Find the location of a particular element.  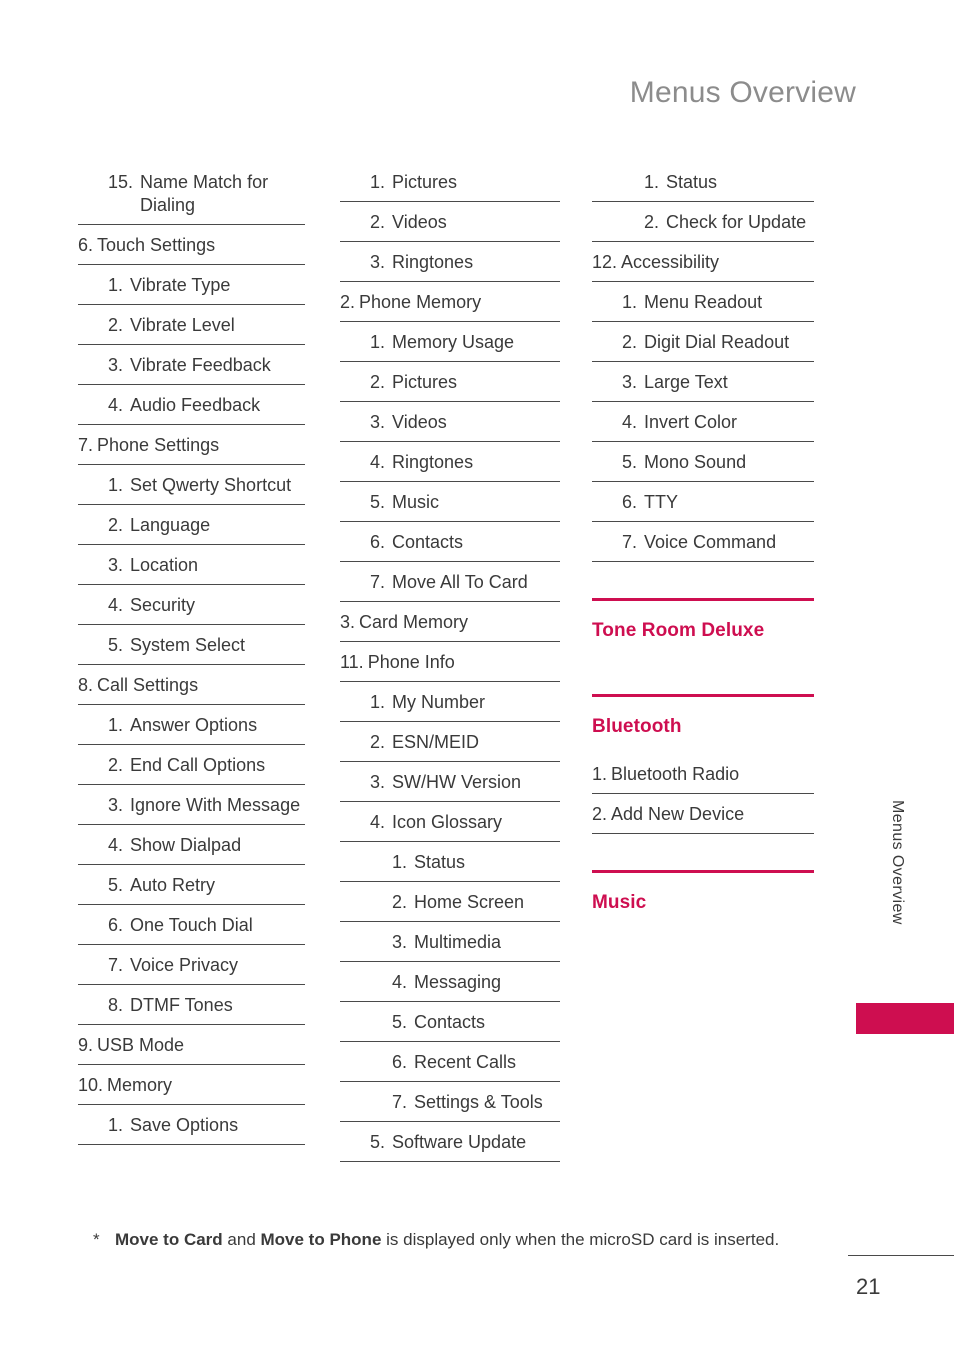

menu-row: 4. Security is located at coordinates (191, 605).